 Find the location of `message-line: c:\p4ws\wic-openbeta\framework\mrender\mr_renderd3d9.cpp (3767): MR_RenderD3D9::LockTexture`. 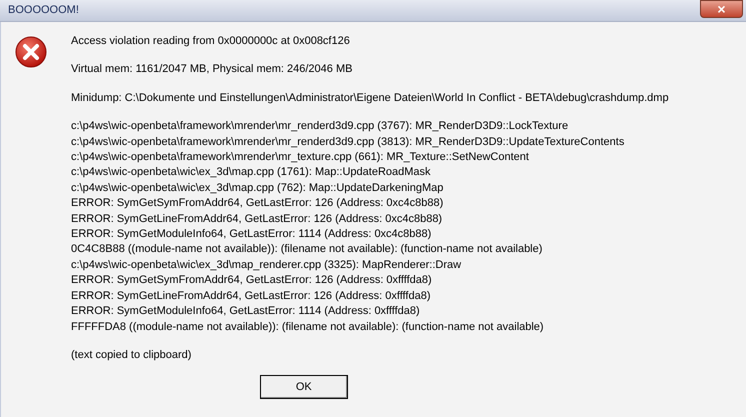

message-line: c:\p4ws\wic-openbeta\framework\mrender\mr_renderd3d9.cpp (3767): MR_RenderD3D9::LockTexture is located at coordinates (320, 126).